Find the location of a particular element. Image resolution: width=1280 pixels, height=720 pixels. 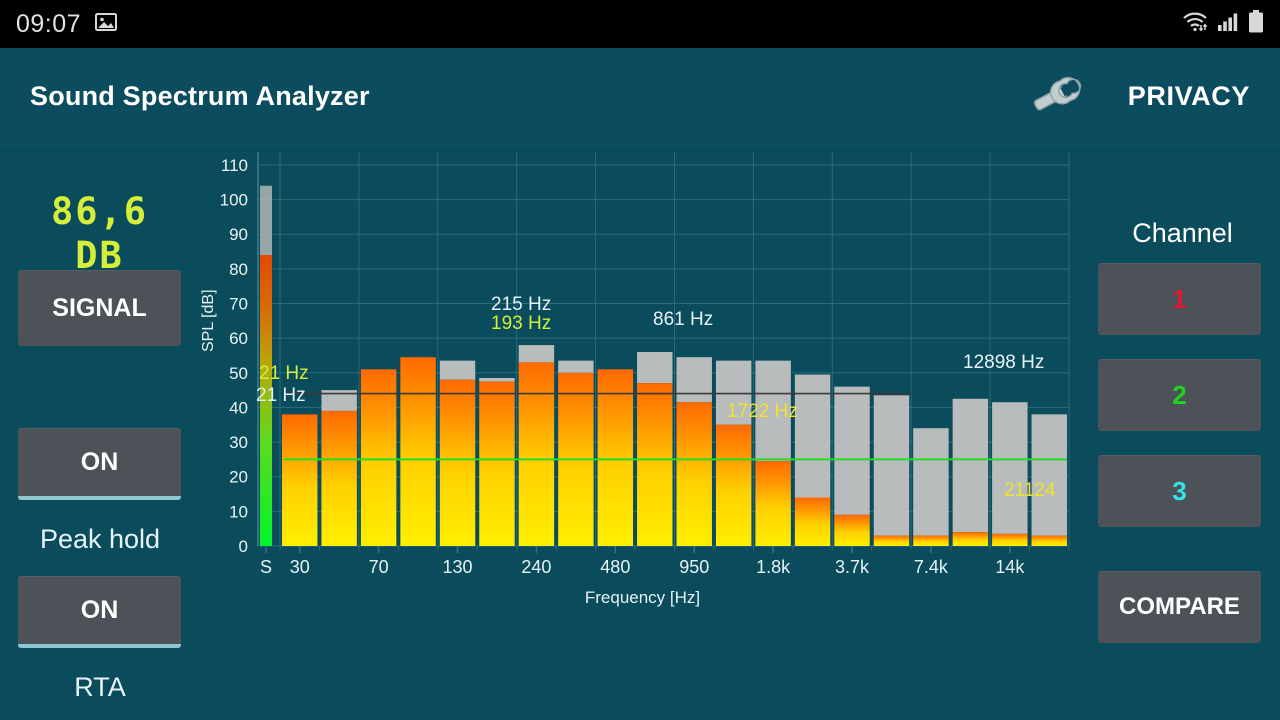

page-title: Sound Spectrum Analyzer is located at coordinates (200, 96).